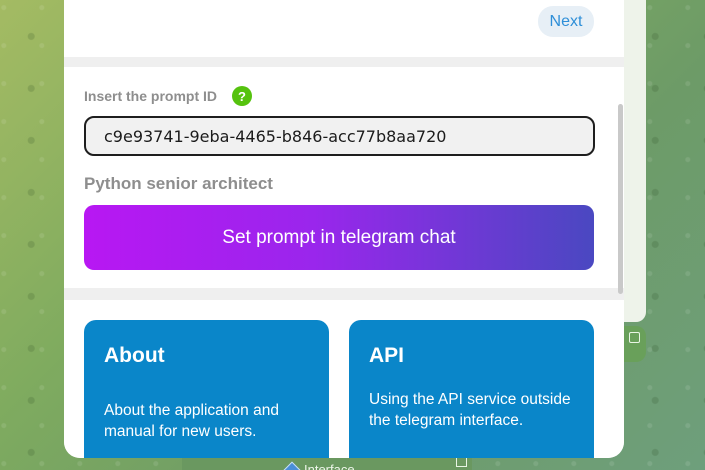 The width and height of the screenshot is (705, 470). Describe the element at coordinates (151, 96) in the screenshot. I see `prompt-id-label: Insert the prompt ID` at that location.